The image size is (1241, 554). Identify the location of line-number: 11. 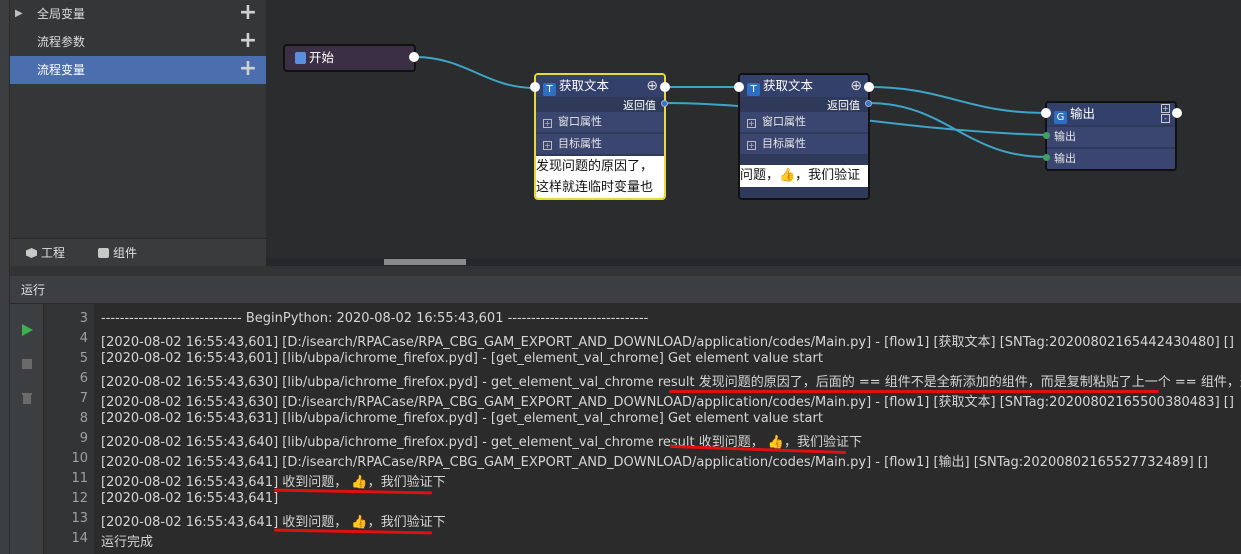
(79, 478).